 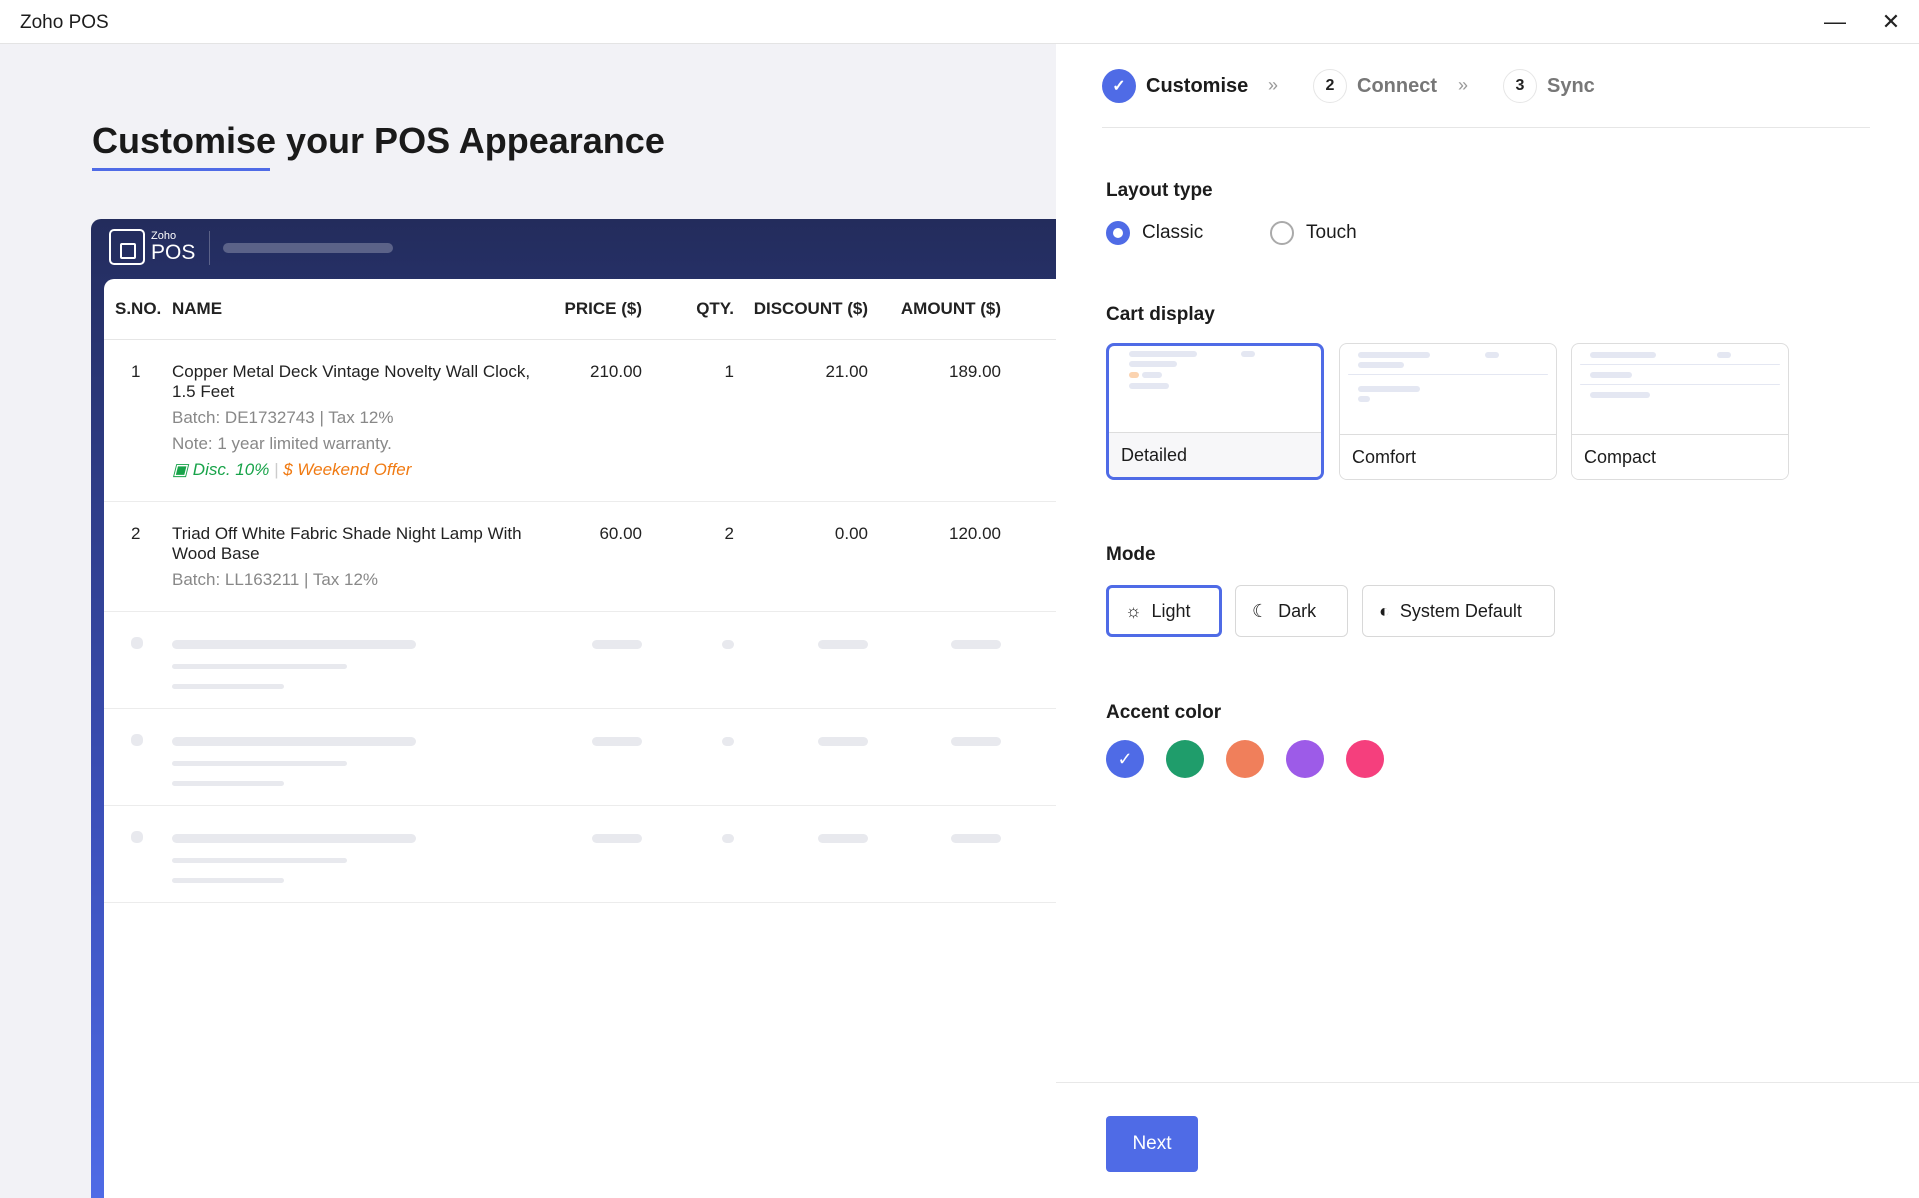 I want to click on mode-dark-button: ☾ Dark, so click(x=1291, y=611).